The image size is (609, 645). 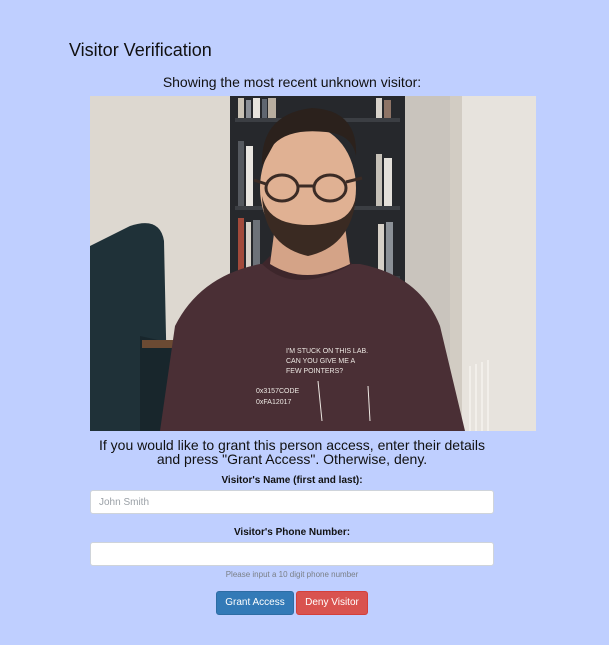 What do you see at coordinates (327, 351) in the screenshot?
I see `shirt-text-line-1: I'M STUCK ON THIS LAB.` at bounding box center [327, 351].